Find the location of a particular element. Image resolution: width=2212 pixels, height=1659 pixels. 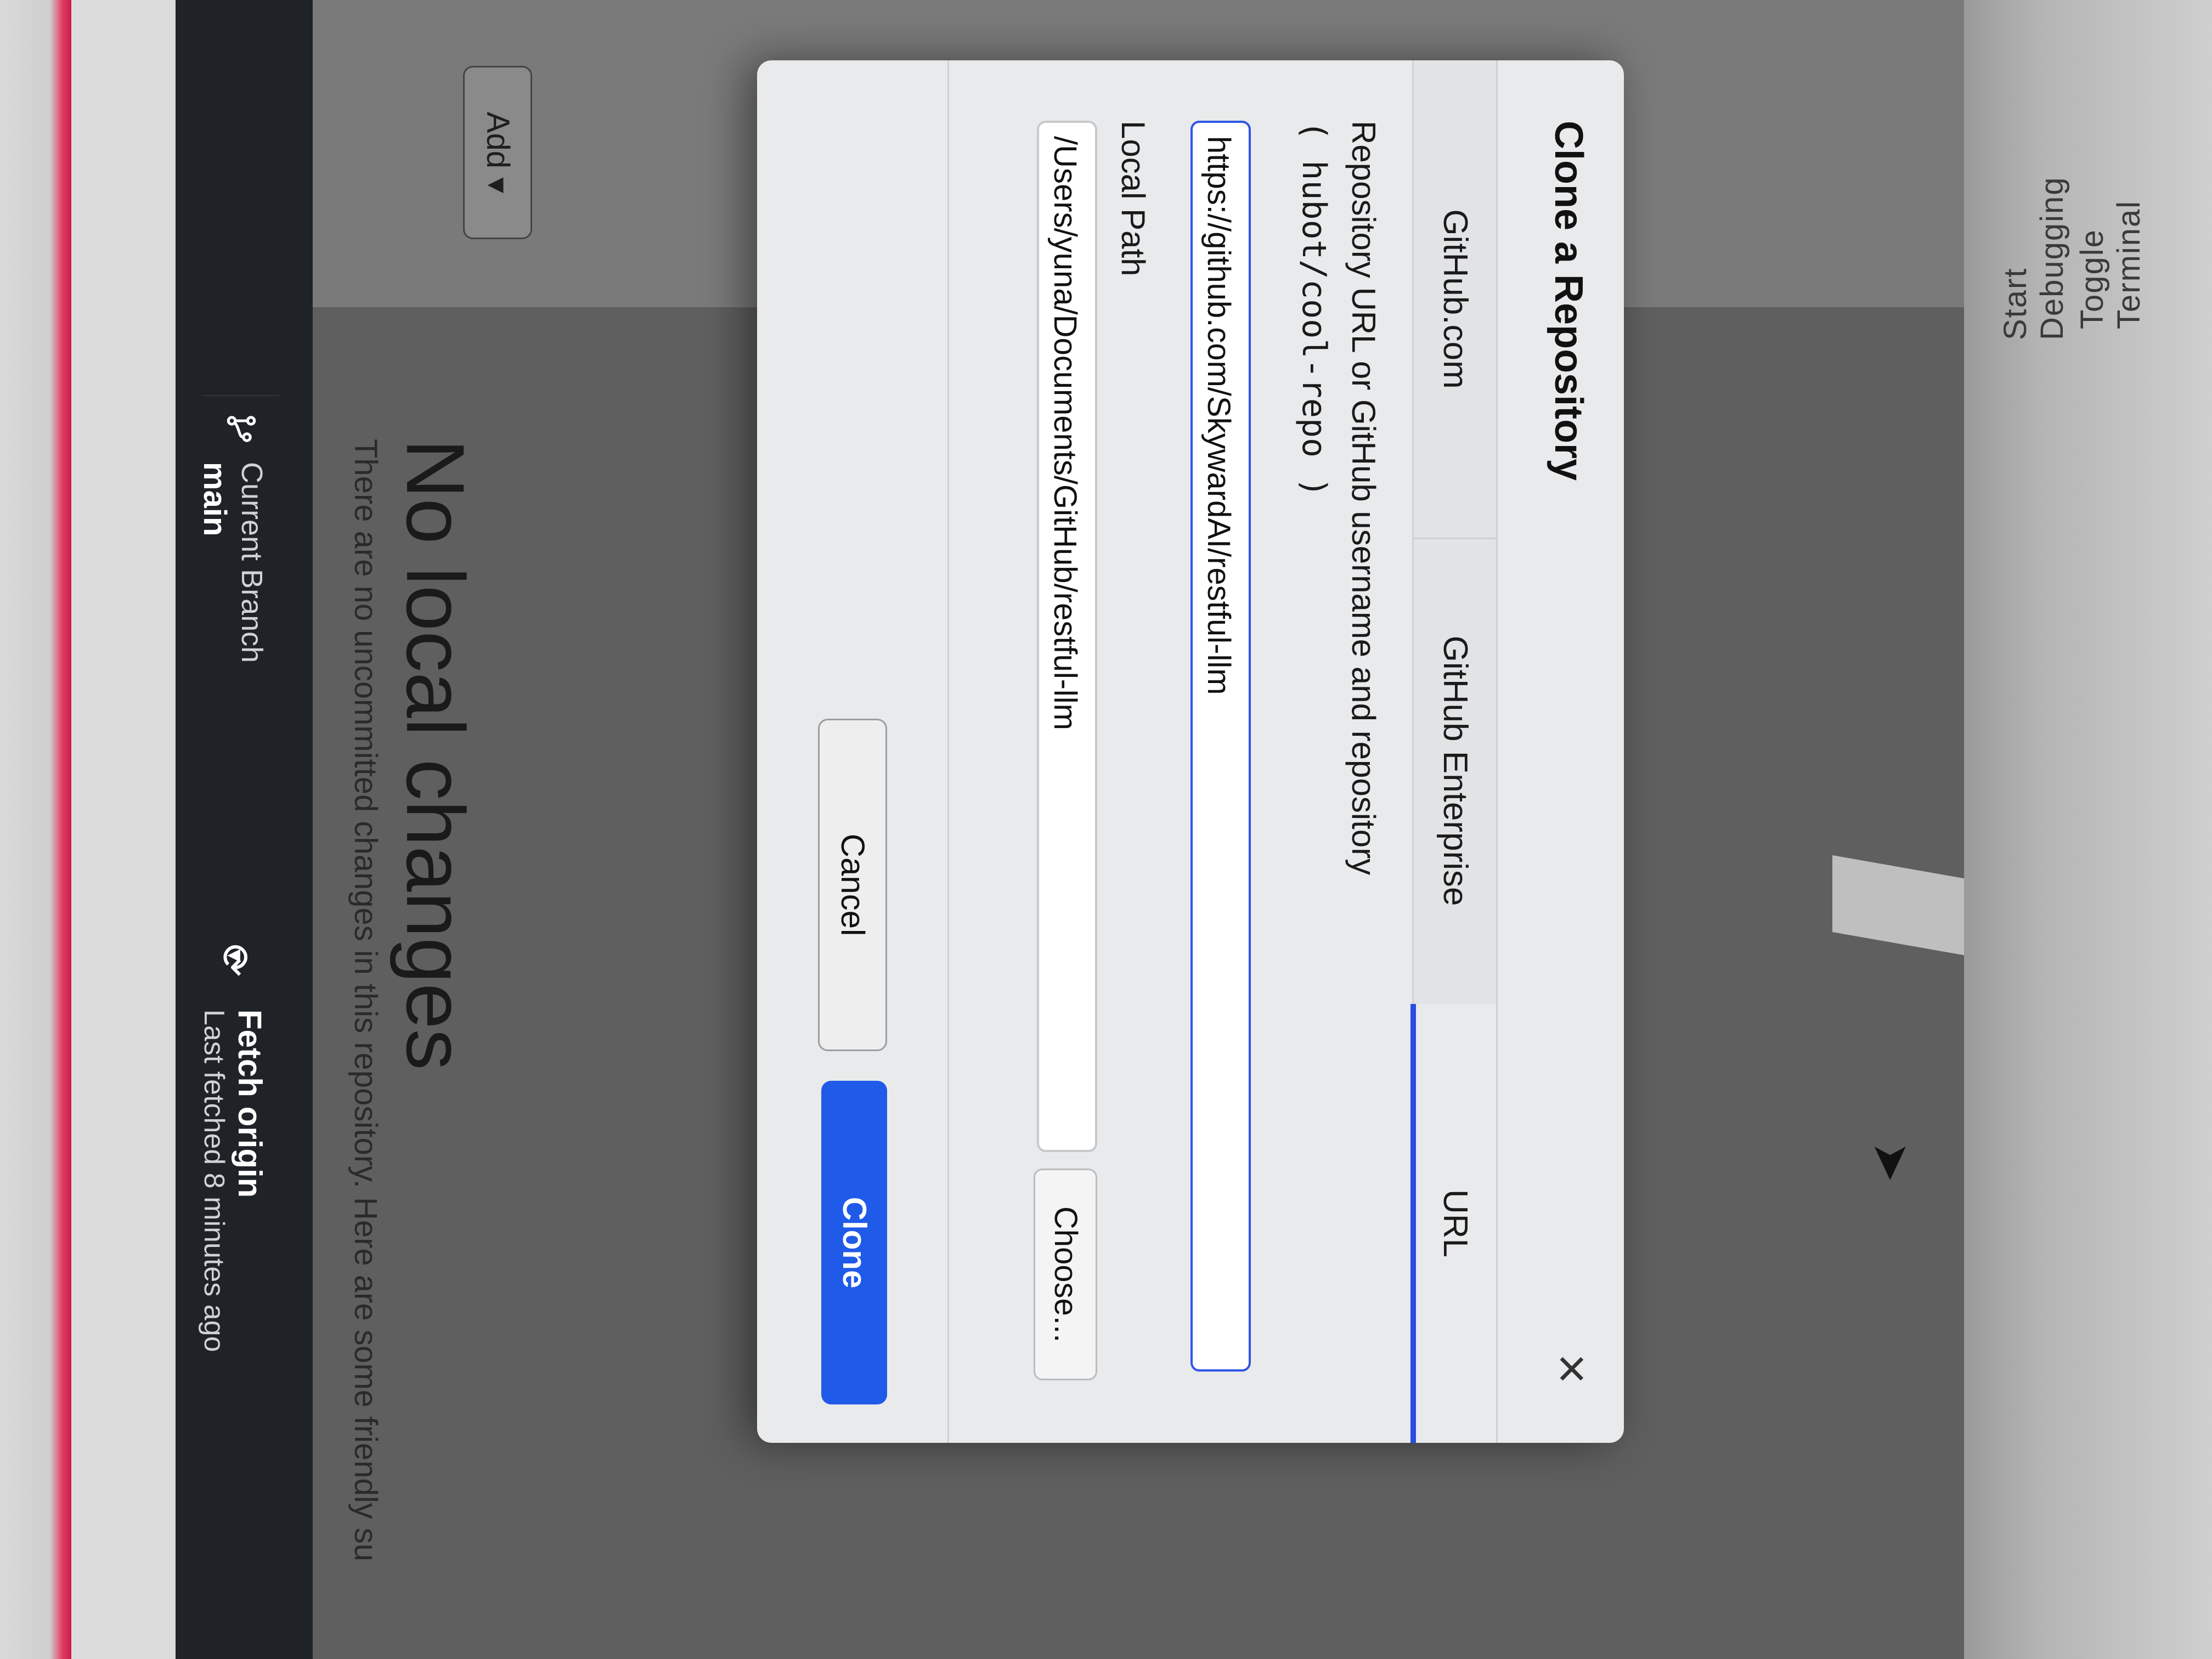

clone-source-tabs: GitHub.com GitHub Enterprise URL is located at coordinates (1454, 751).